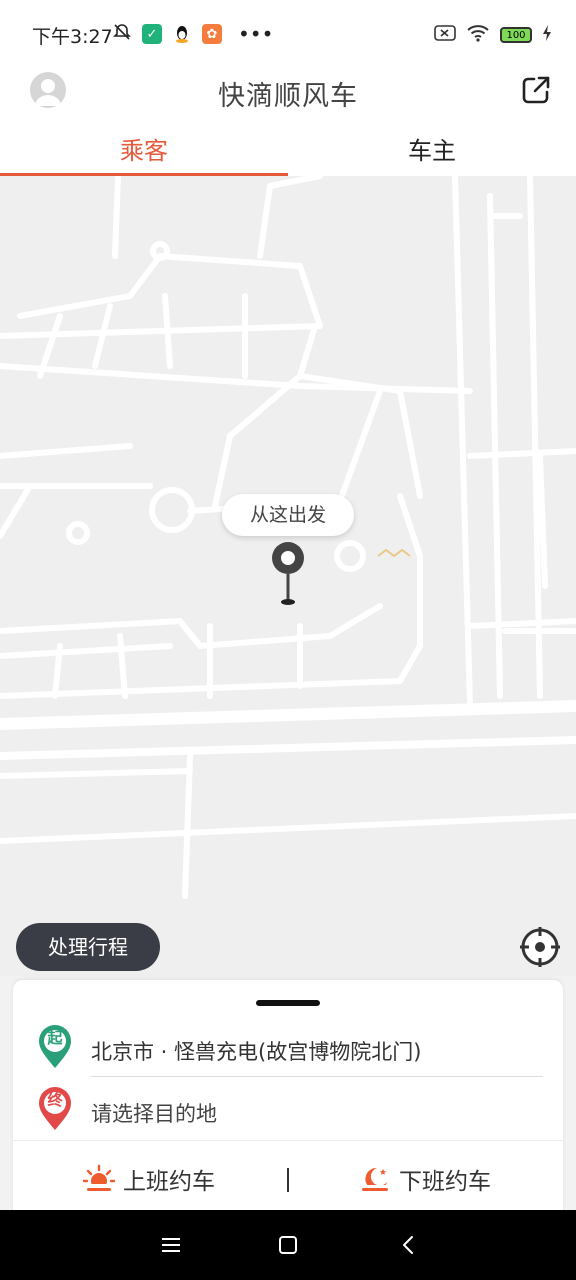 The width and height of the screenshot is (576, 1280). I want to click on share-button, so click(536, 90).